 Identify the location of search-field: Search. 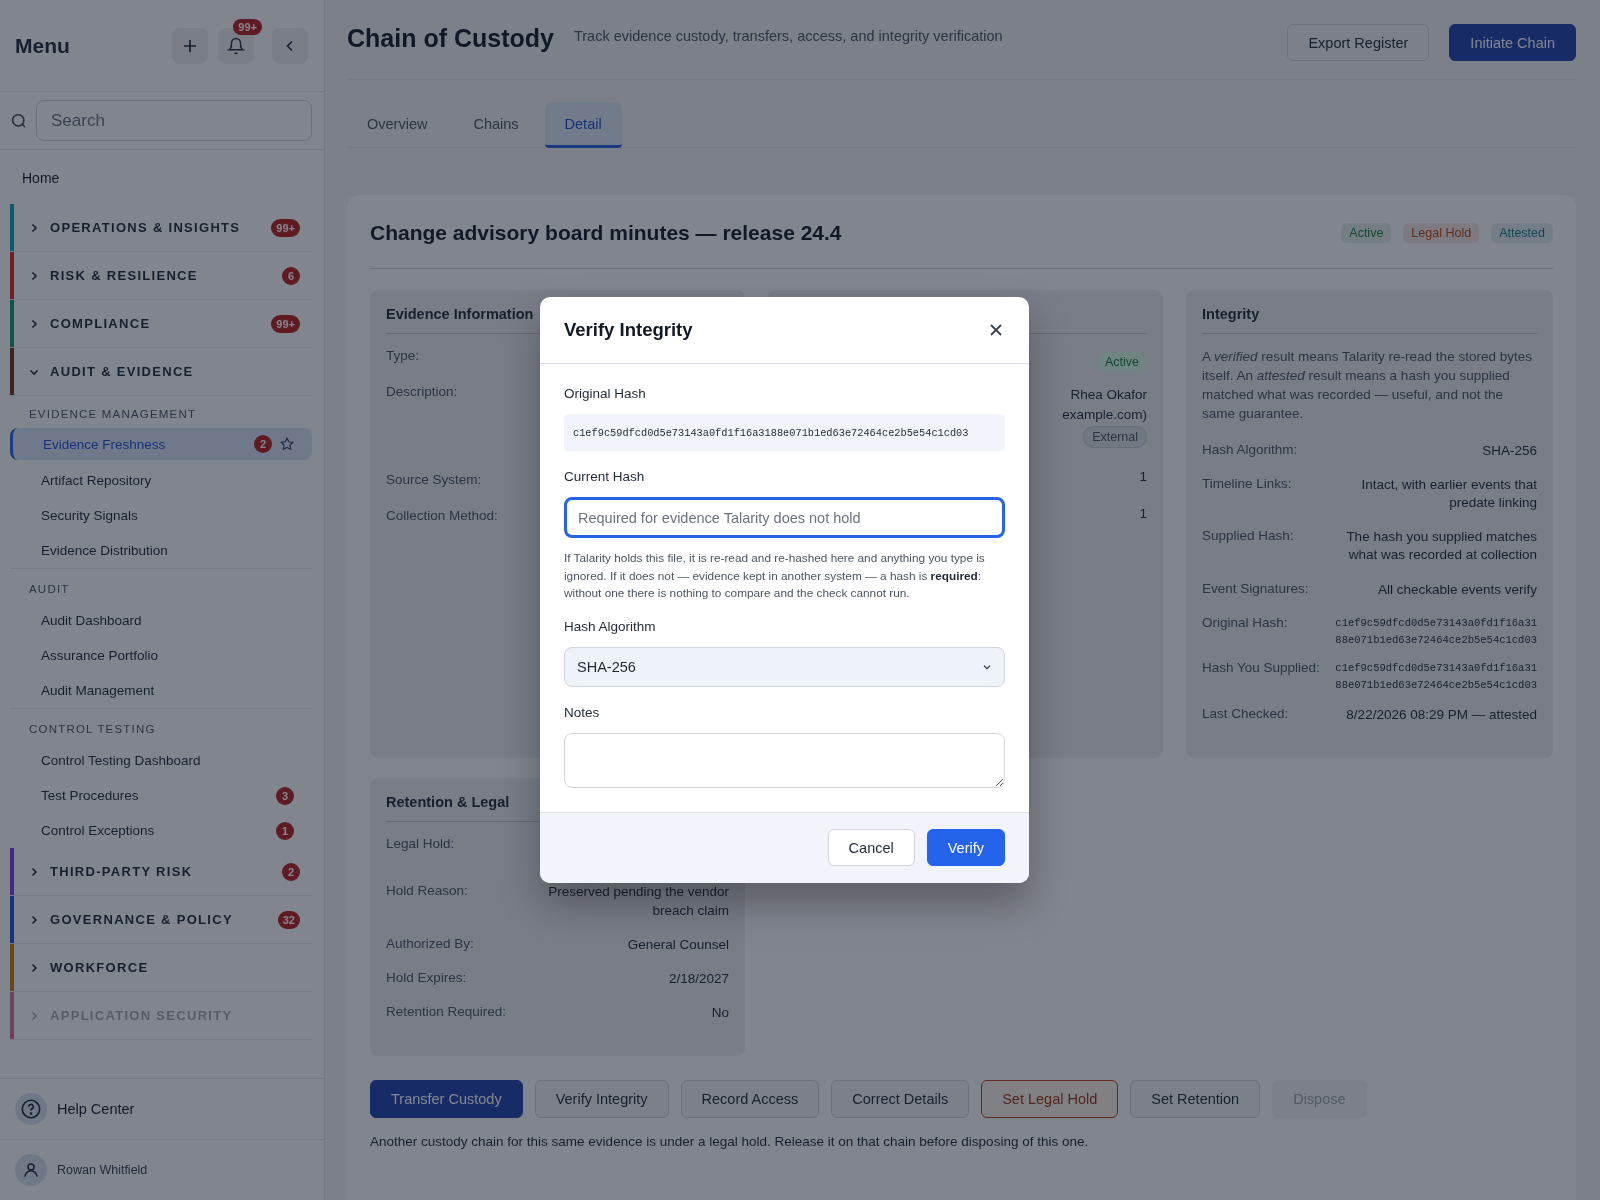
(174, 120).